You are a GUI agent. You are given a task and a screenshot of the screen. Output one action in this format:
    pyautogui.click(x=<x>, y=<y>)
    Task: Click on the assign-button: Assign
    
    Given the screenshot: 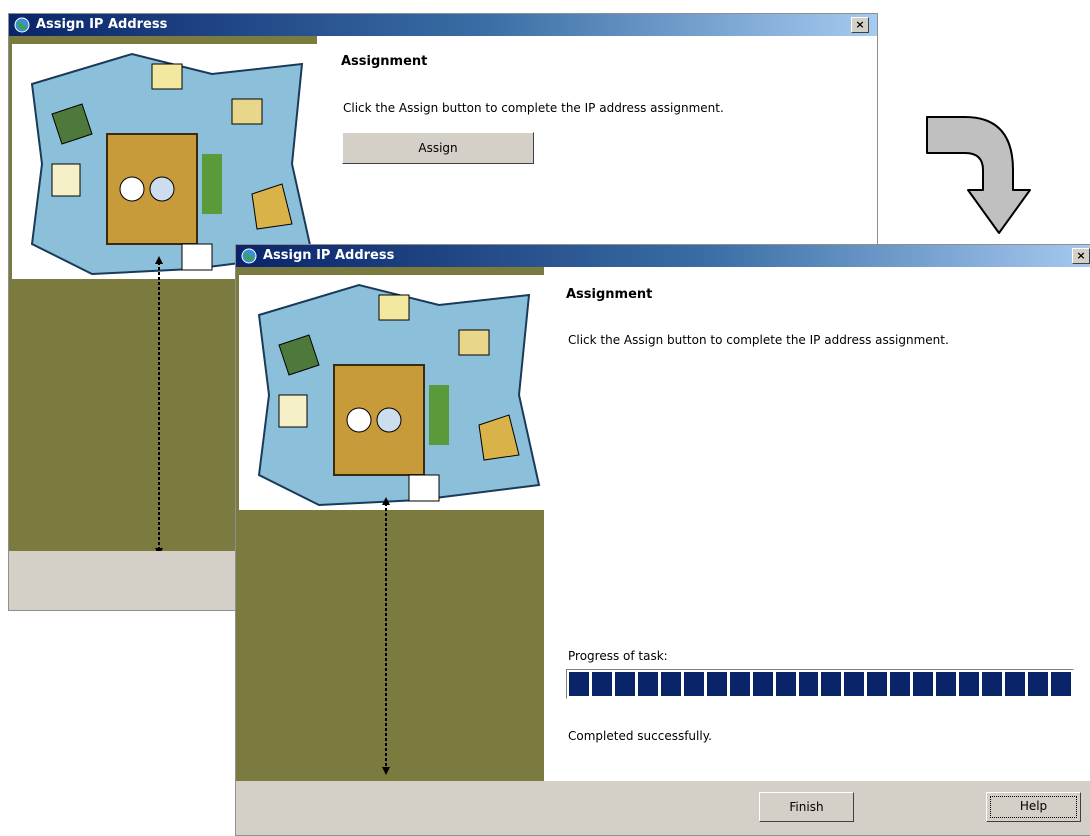 What is the action you would take?
    pyautogui.click(x=438, y=148)
    